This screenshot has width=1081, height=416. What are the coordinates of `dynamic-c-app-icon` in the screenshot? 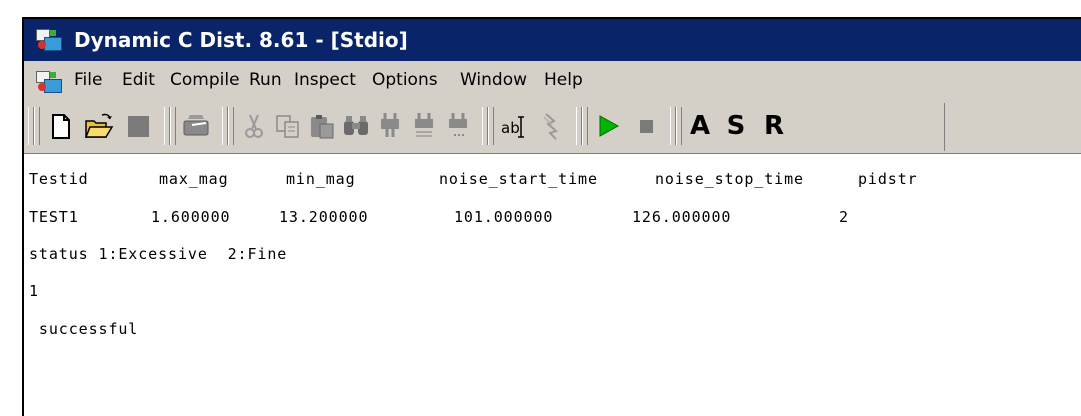 It's located at (49, 39).